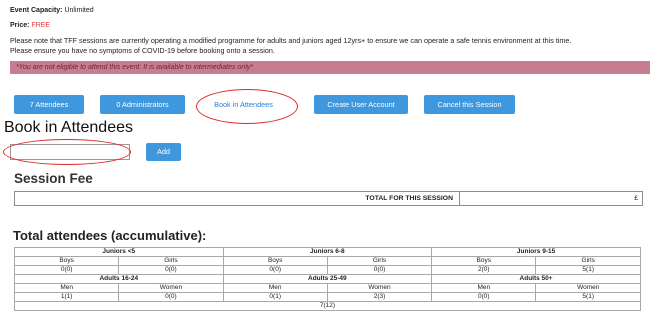 The image size is (657, 333). What do you see at coordinates (119, 252) in the screenshot?
I see `group-header: Juniors <5` at bounding box center [119, 252].